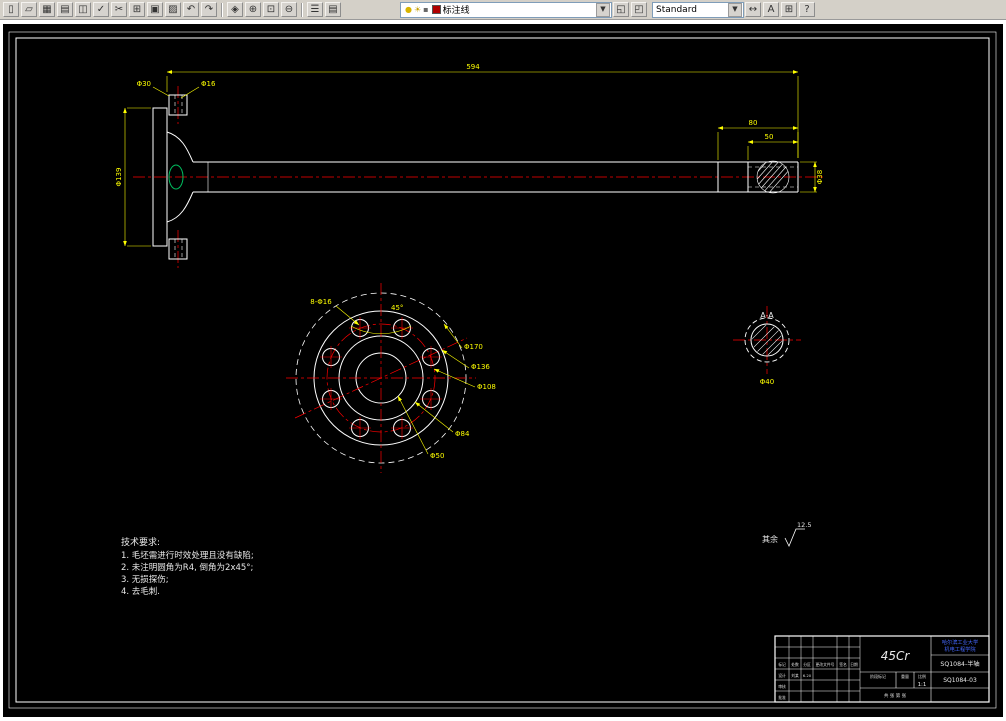 This screenshot has height=721, width=1006. What do you see at coordinates (960, 642) in the screenshot?
I see `school-name-line1: 哈尔滨工业大学` at bounding box center [960, 642].